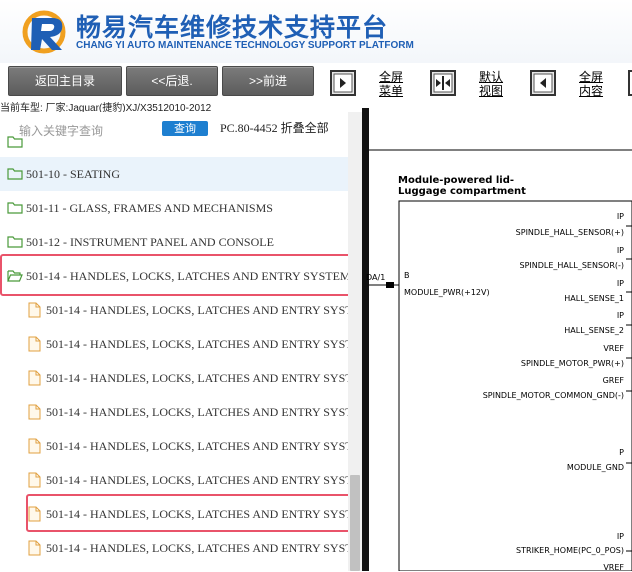  What do you see at coordinates (150, 242) in the screenshot?
I see `tree-folder-label: 501-12 - INSTRUMENT PANEL AND CONSOLE` at bounding box center [150, 242].